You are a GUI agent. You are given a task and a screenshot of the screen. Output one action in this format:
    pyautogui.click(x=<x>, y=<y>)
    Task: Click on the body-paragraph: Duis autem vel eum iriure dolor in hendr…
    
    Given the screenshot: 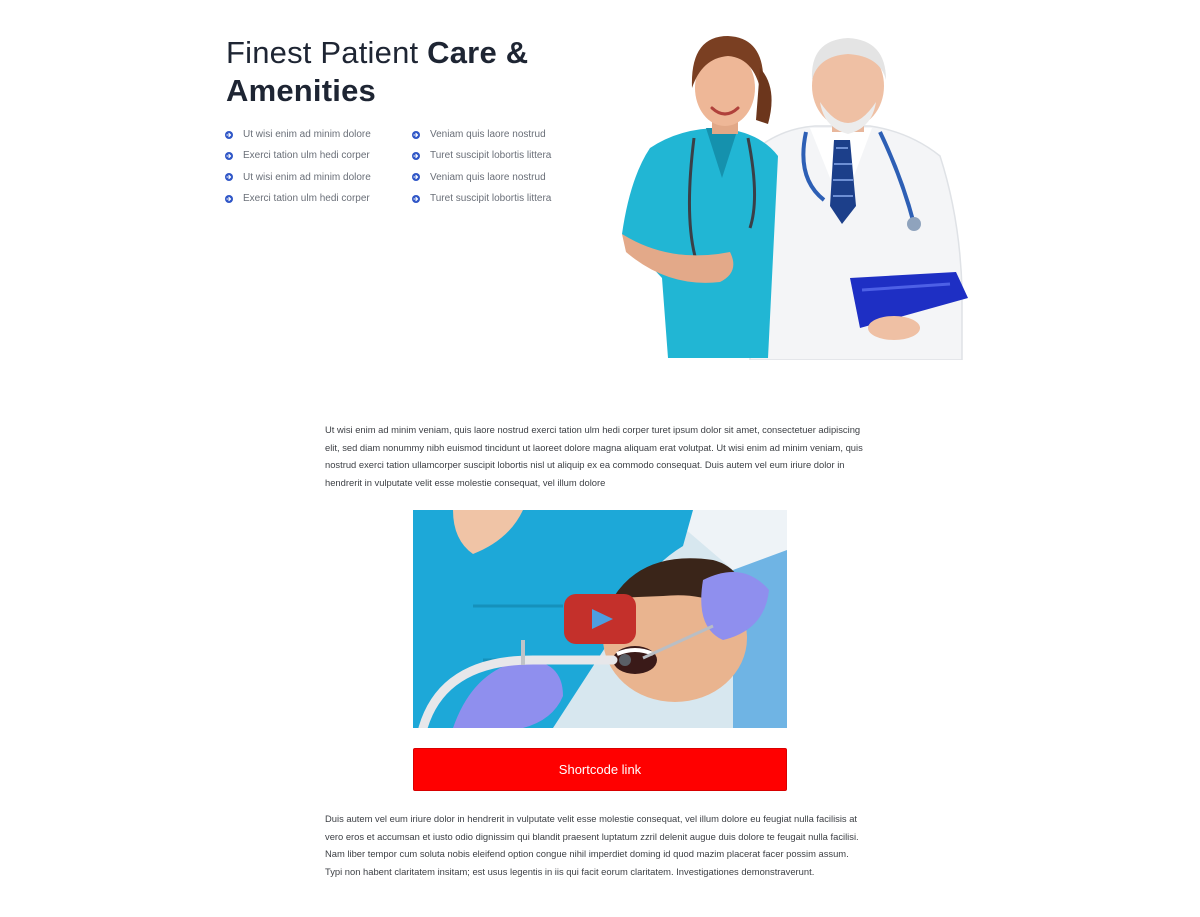 What is the action you would take?
    pyautogui.click(x=592, y=845)
    